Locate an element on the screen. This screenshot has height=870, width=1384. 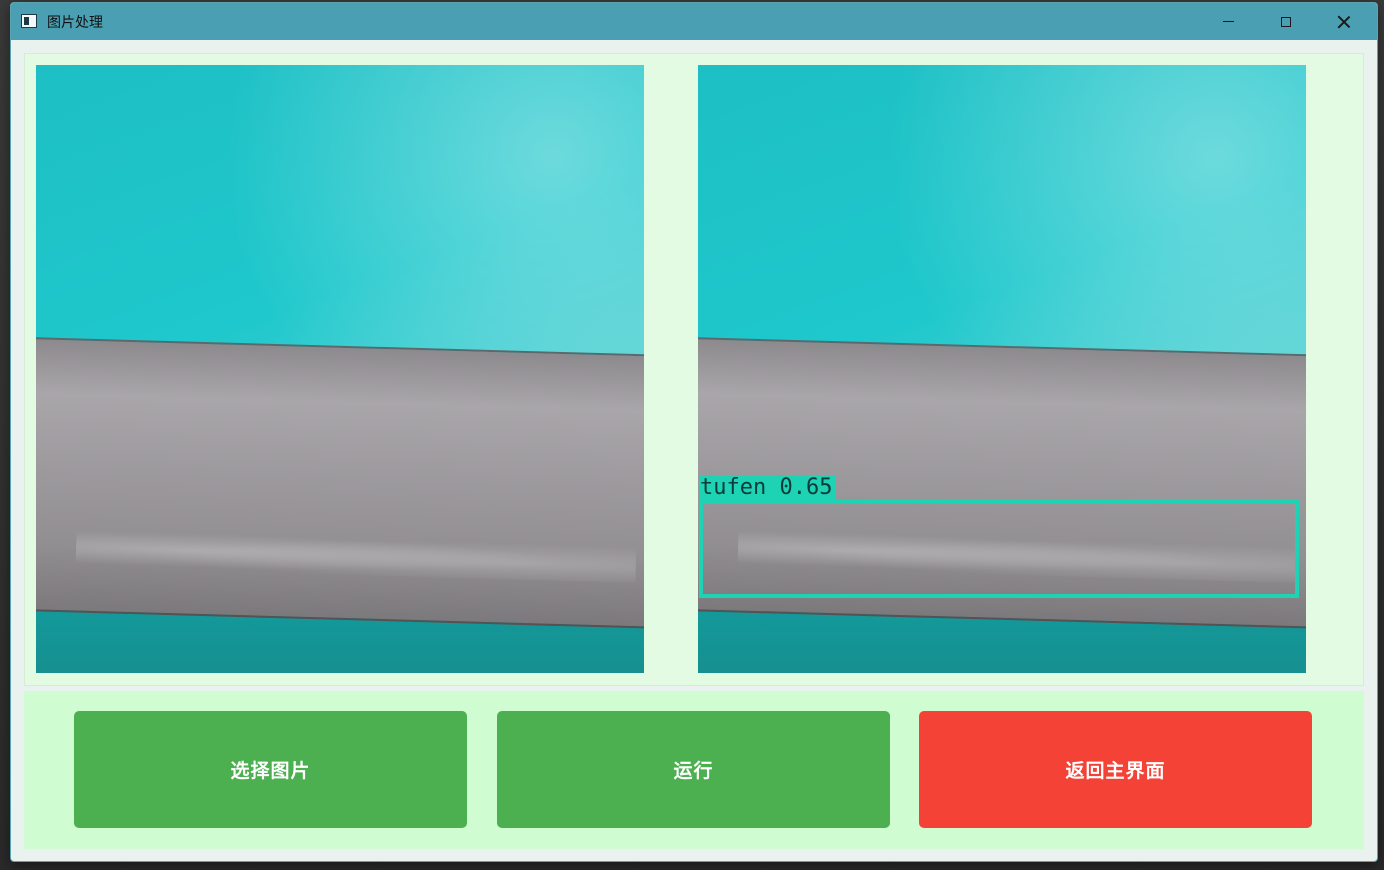
close-icon is located at coordinates (1344, 22).